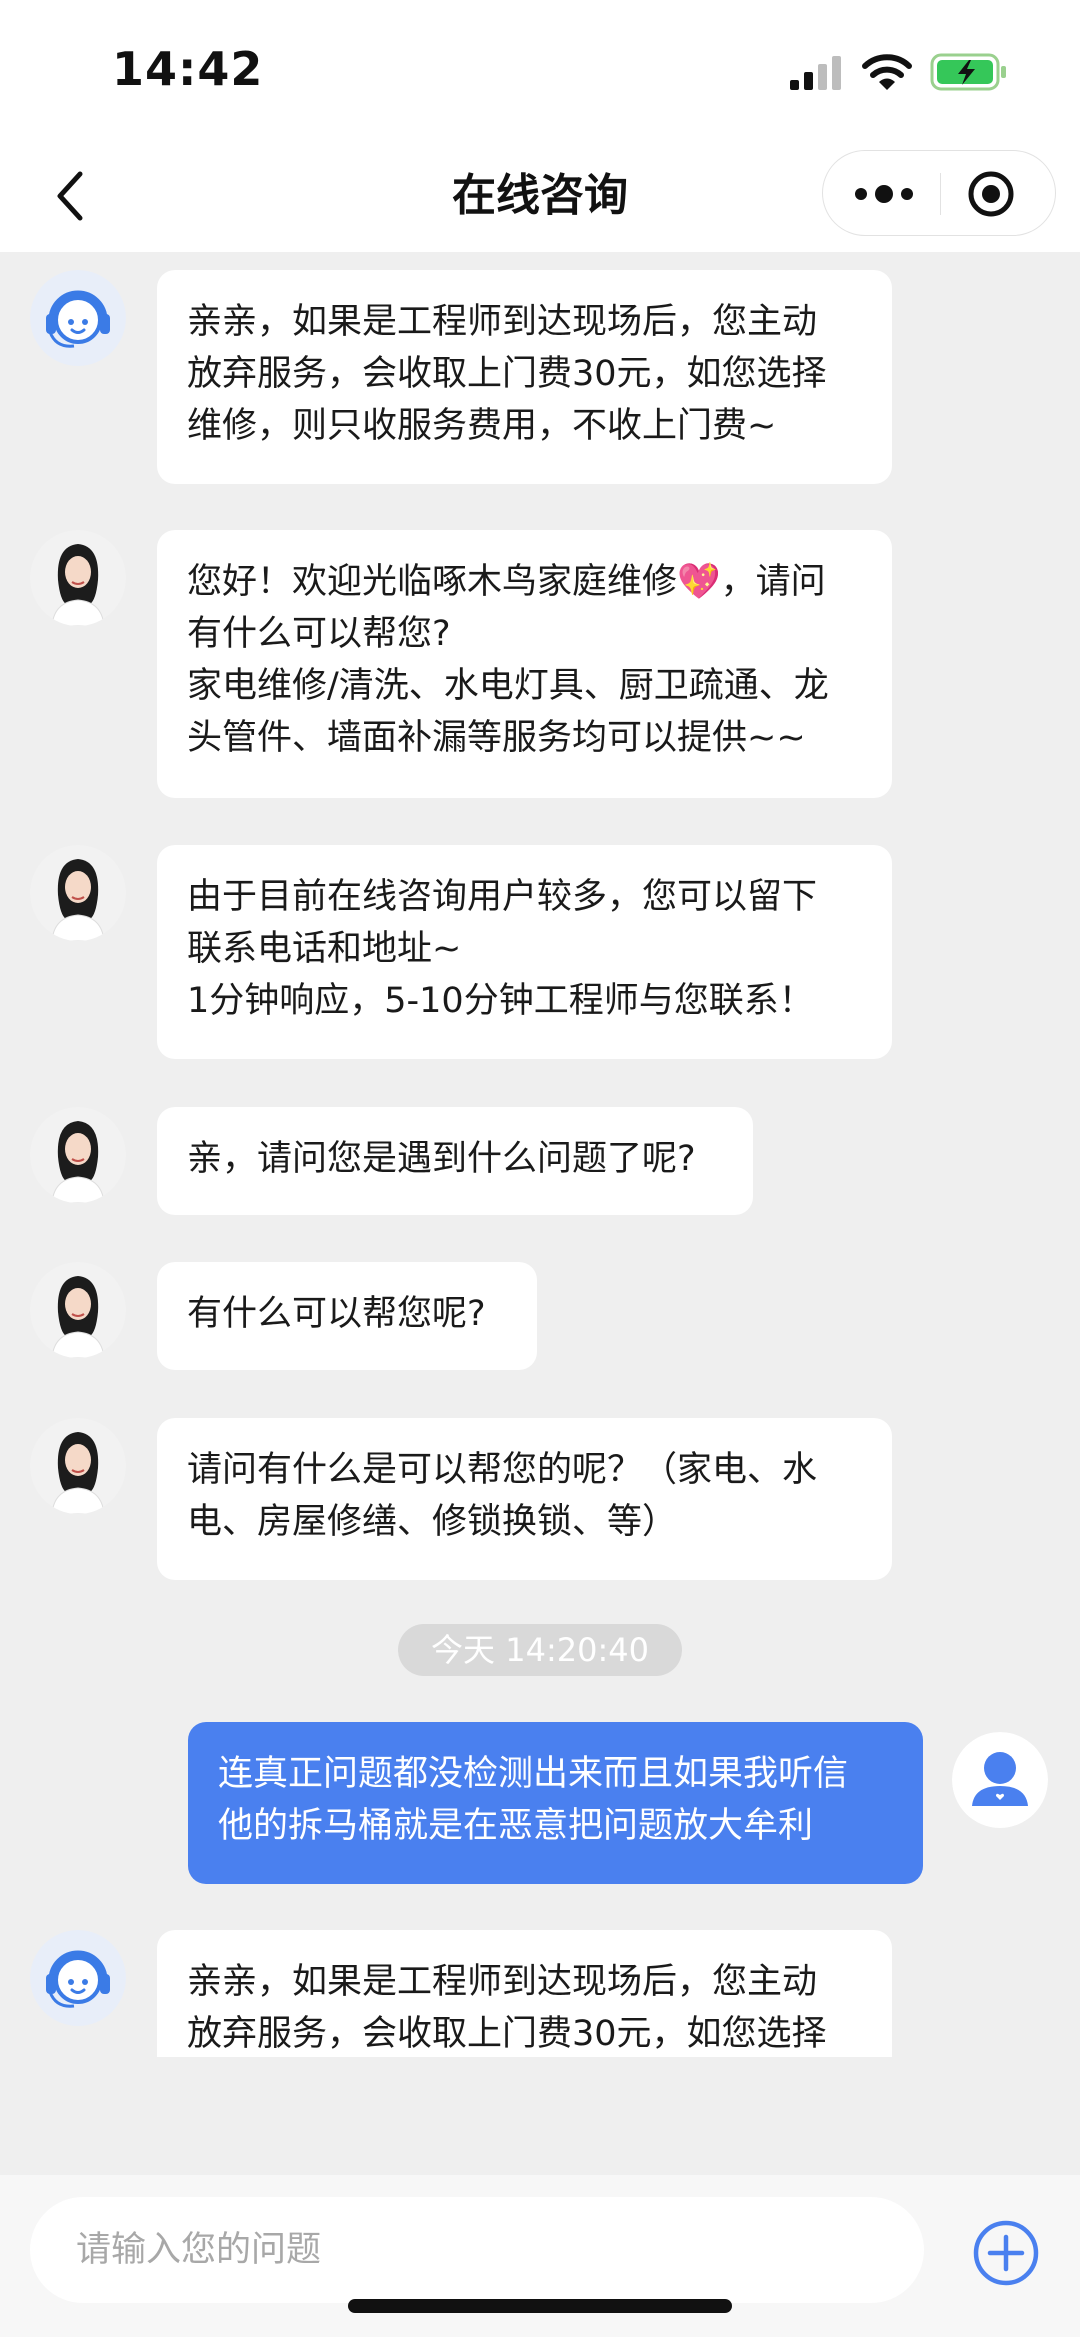  I want to click on timestamp-chip: 今天 14:20:40, so click(540, 1650).